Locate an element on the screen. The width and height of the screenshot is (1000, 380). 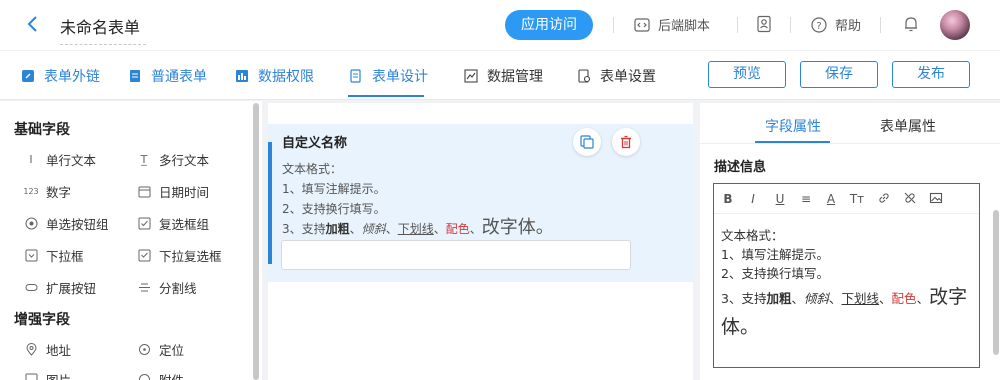
bar-chart-icon is located at coordinates (242, 76).